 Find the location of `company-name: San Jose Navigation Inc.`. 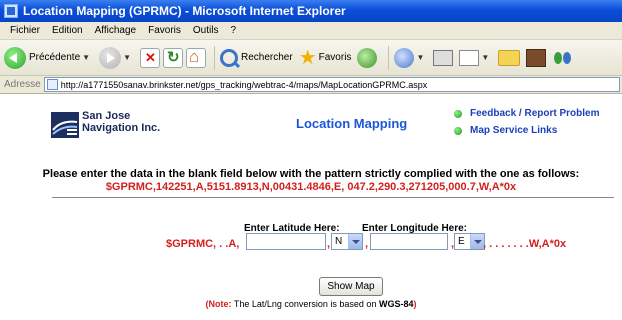

company-name: San Jose Navigation Inc. is located at coordinates (121, 122).